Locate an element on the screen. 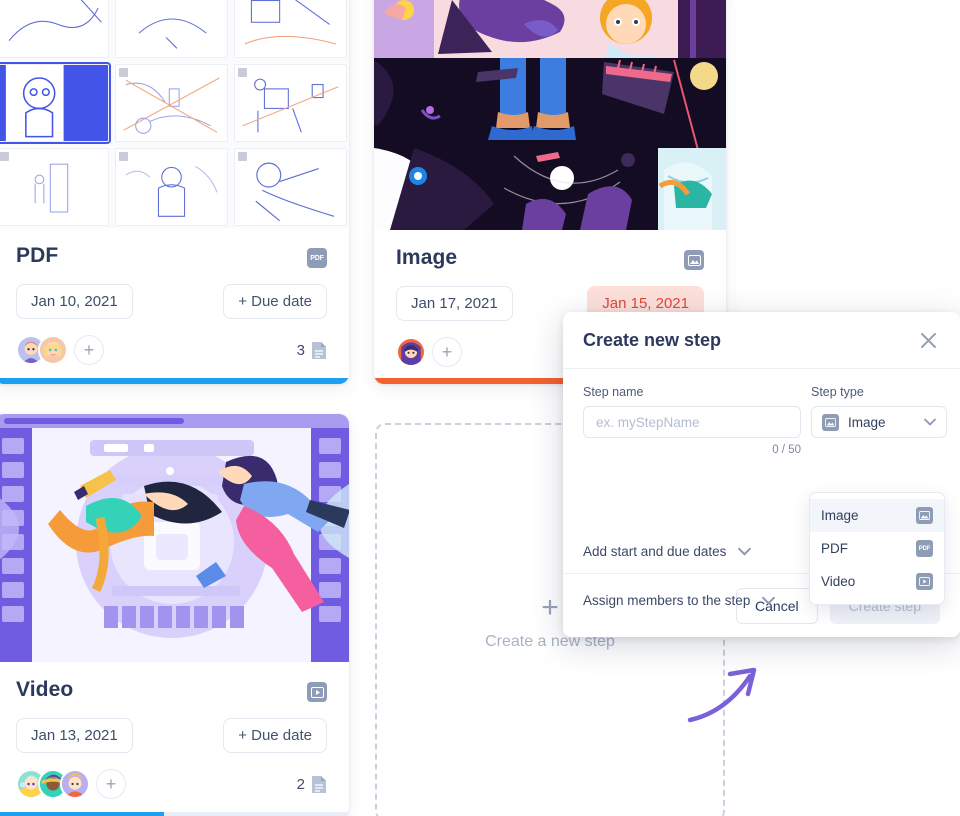 This screenshot has height=816, width=960. step-type-dropdown: Image PDF PDF Video is located at coordinates (877, 548).